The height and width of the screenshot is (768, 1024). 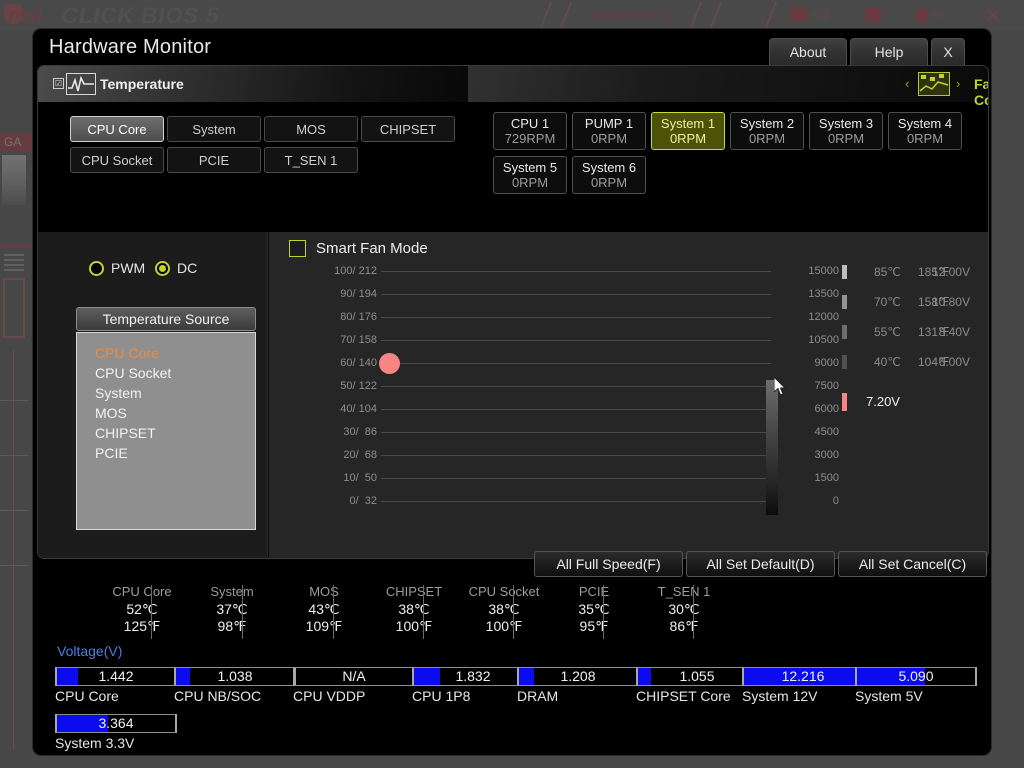 I want to click on help-button: Help, so click(x=889, y=51).